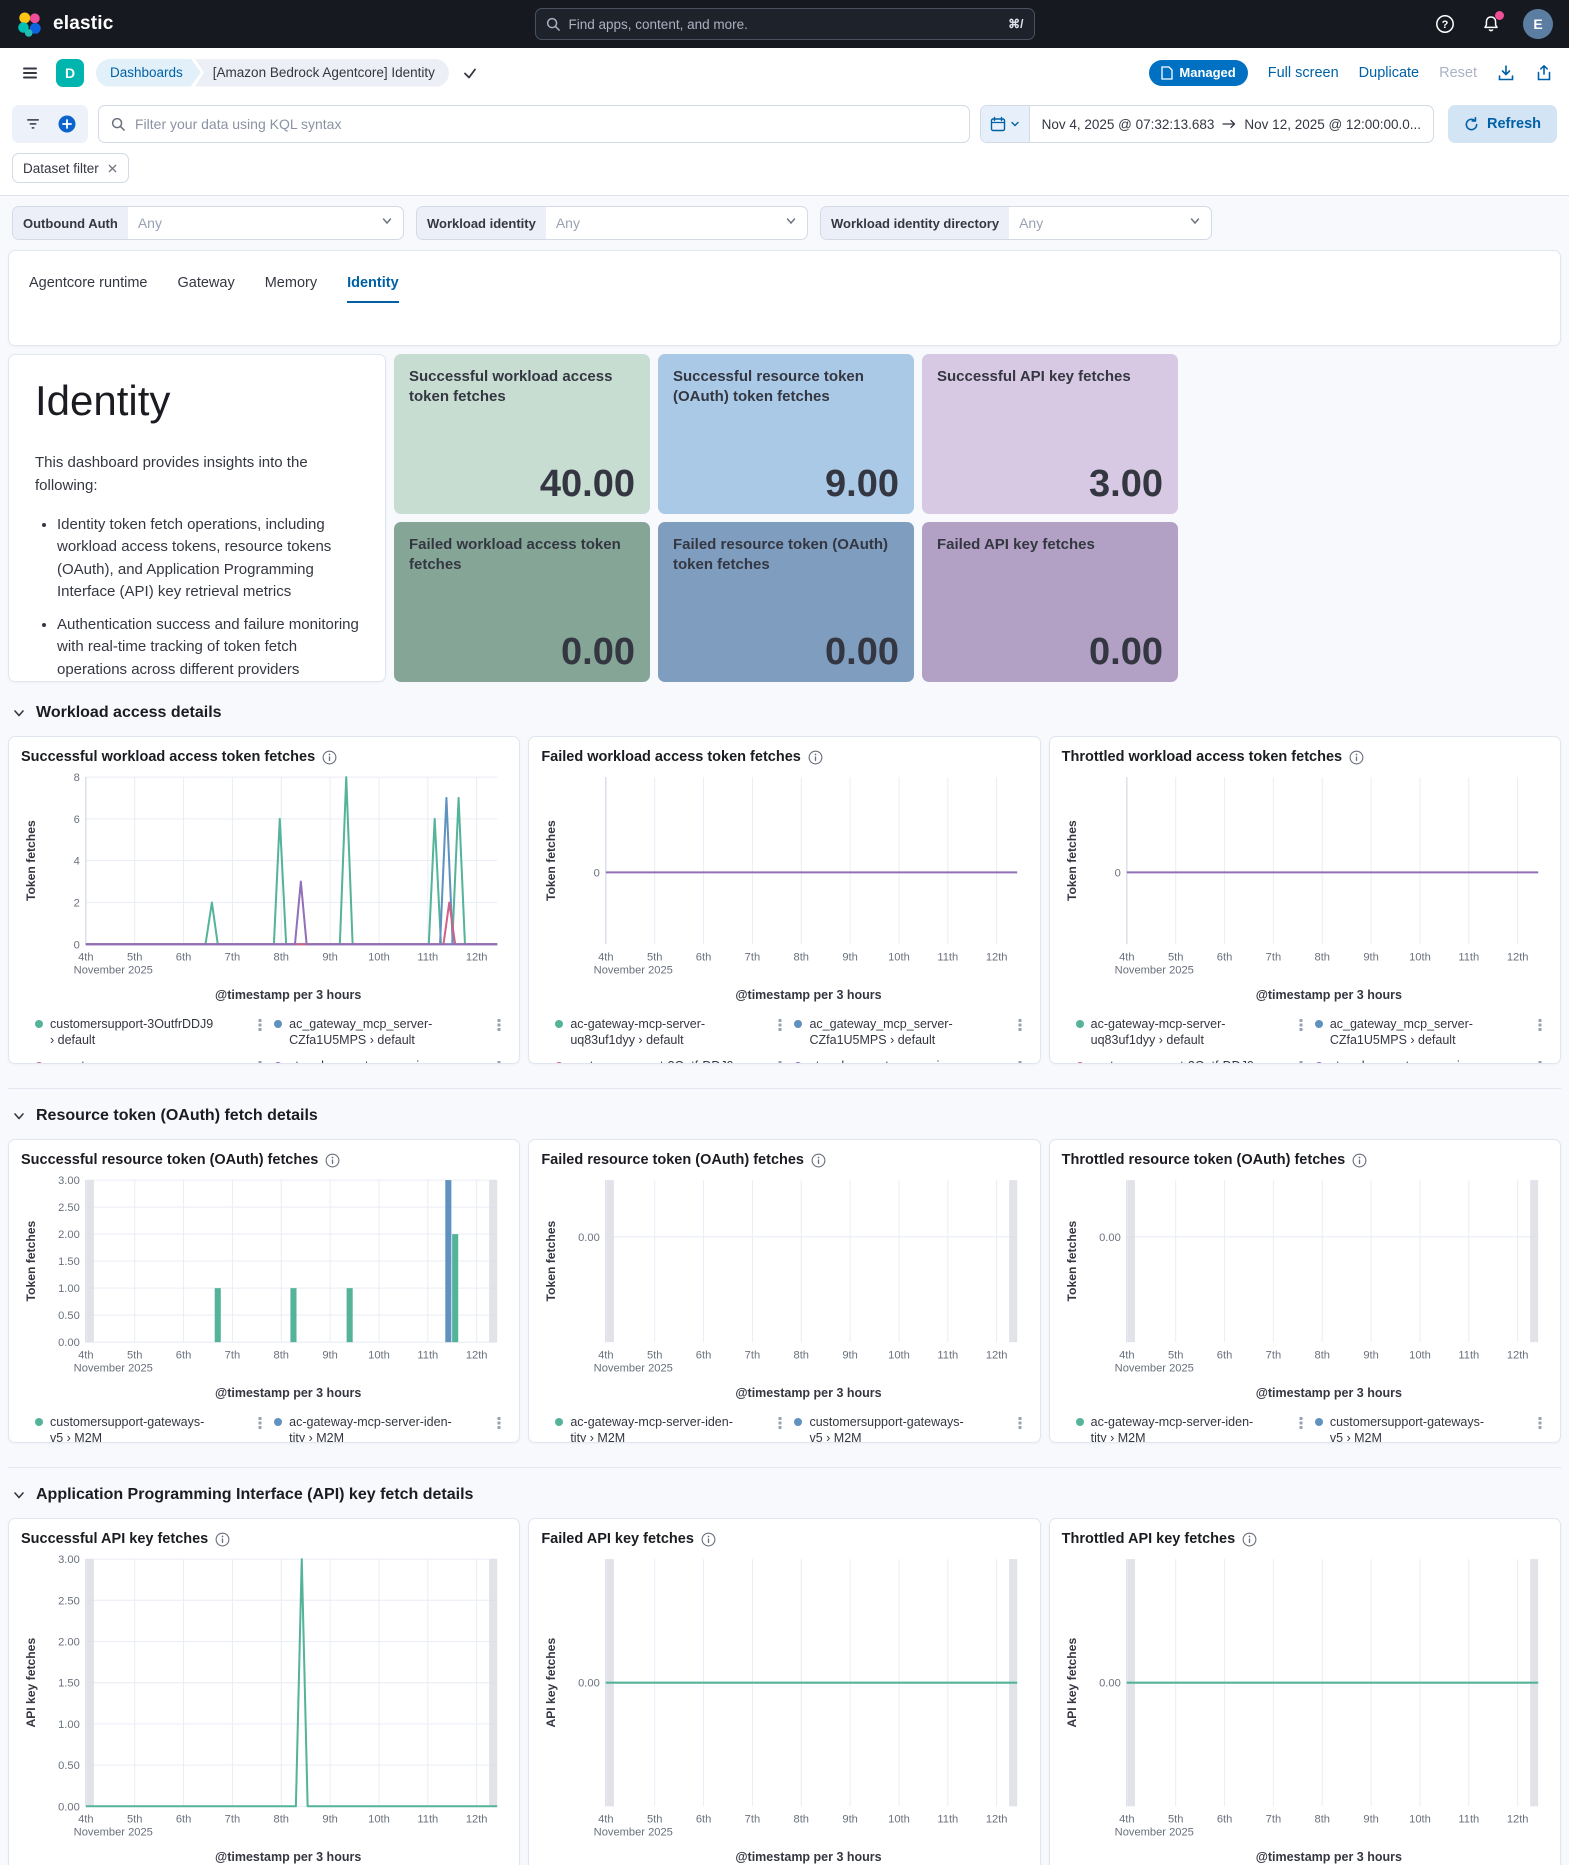 The image size is (1569, 1865). What do you see at coordinates (1303, 73) in the screenshot?
I see `full-screen-button: Full screen` at bounding box center [1303, 73].